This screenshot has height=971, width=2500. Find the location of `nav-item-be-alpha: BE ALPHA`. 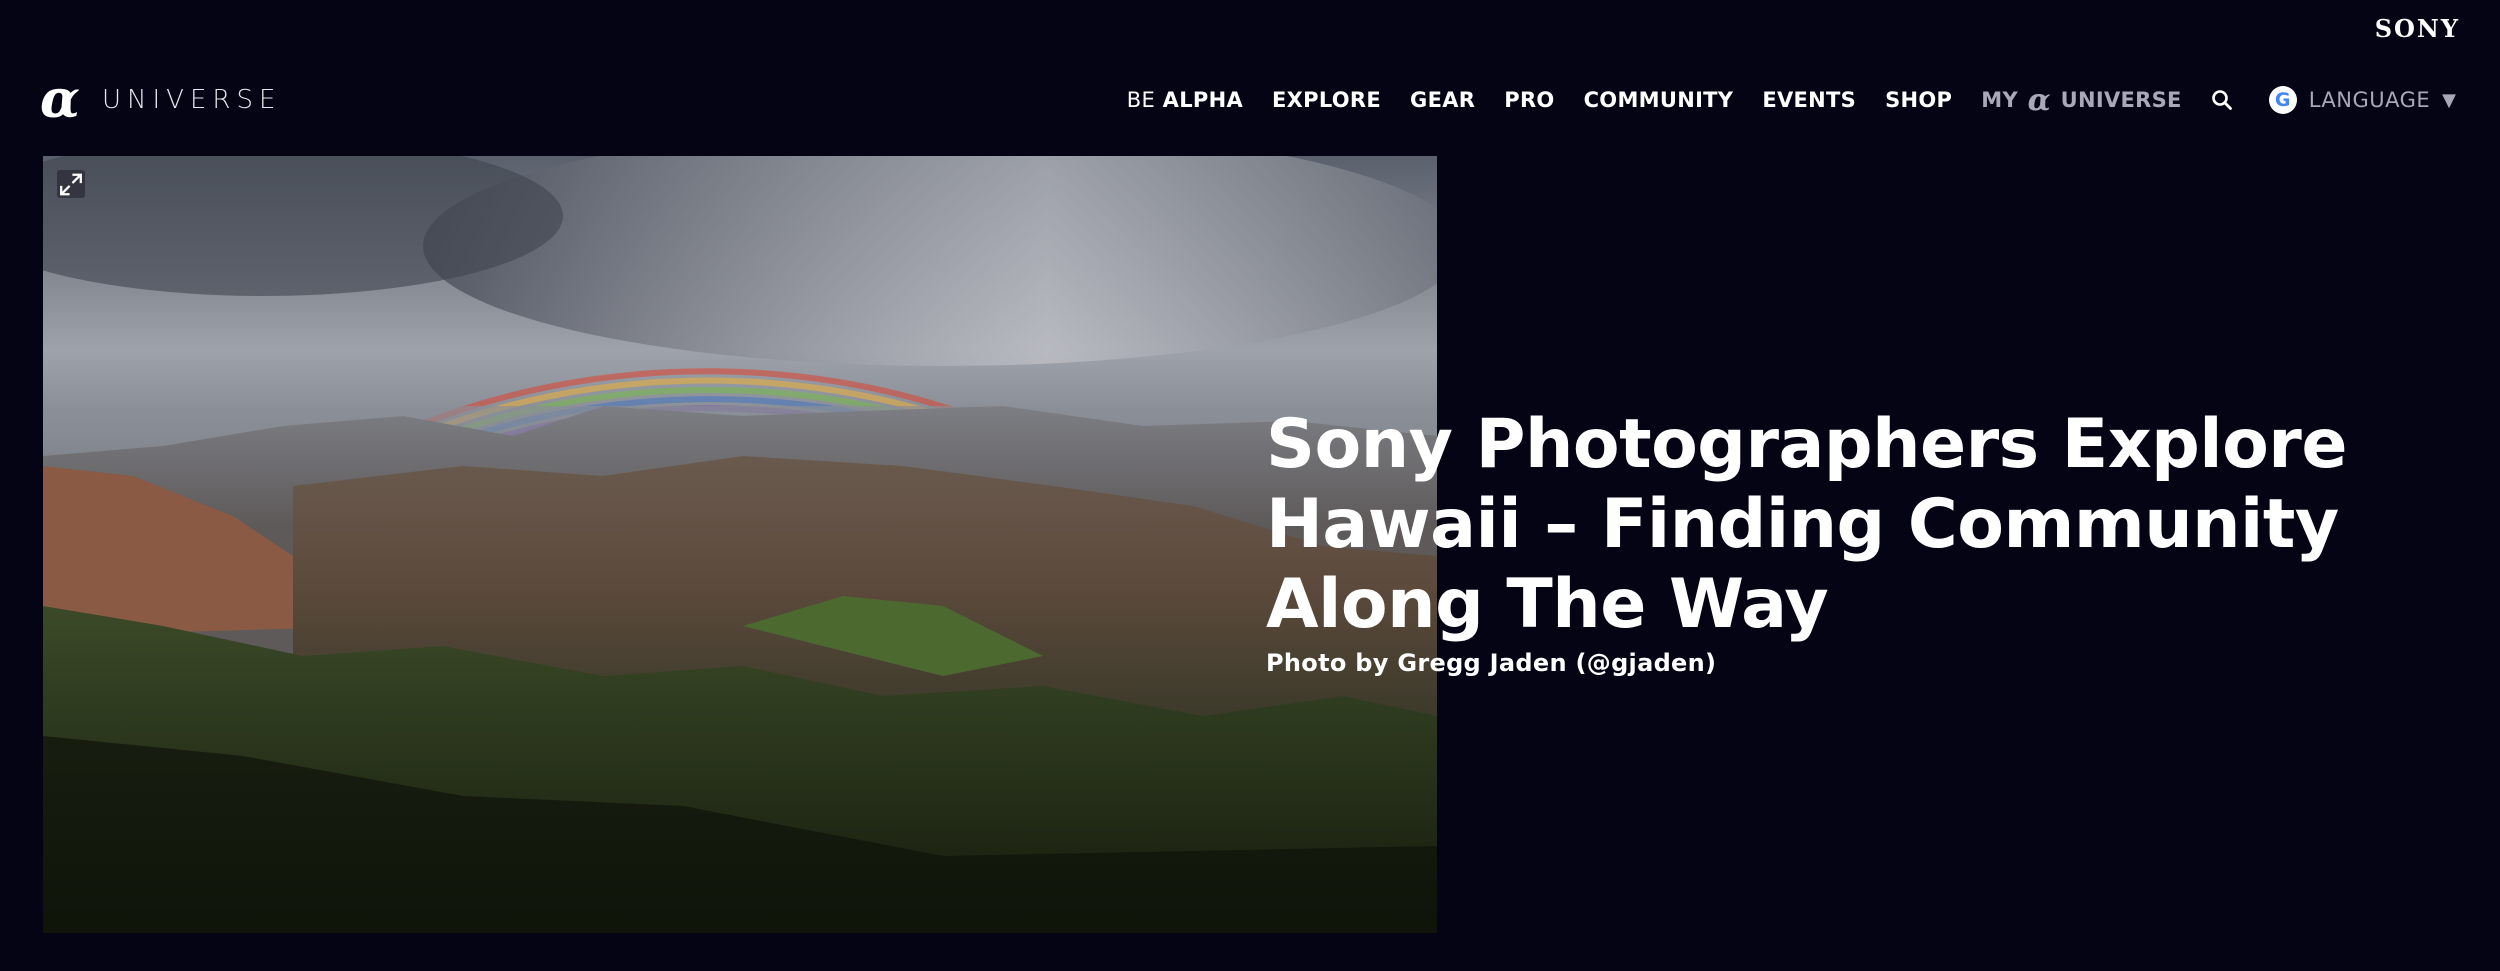

nav-item-be-alpha: BE ALPHA is located at coordinates (1185, 100).